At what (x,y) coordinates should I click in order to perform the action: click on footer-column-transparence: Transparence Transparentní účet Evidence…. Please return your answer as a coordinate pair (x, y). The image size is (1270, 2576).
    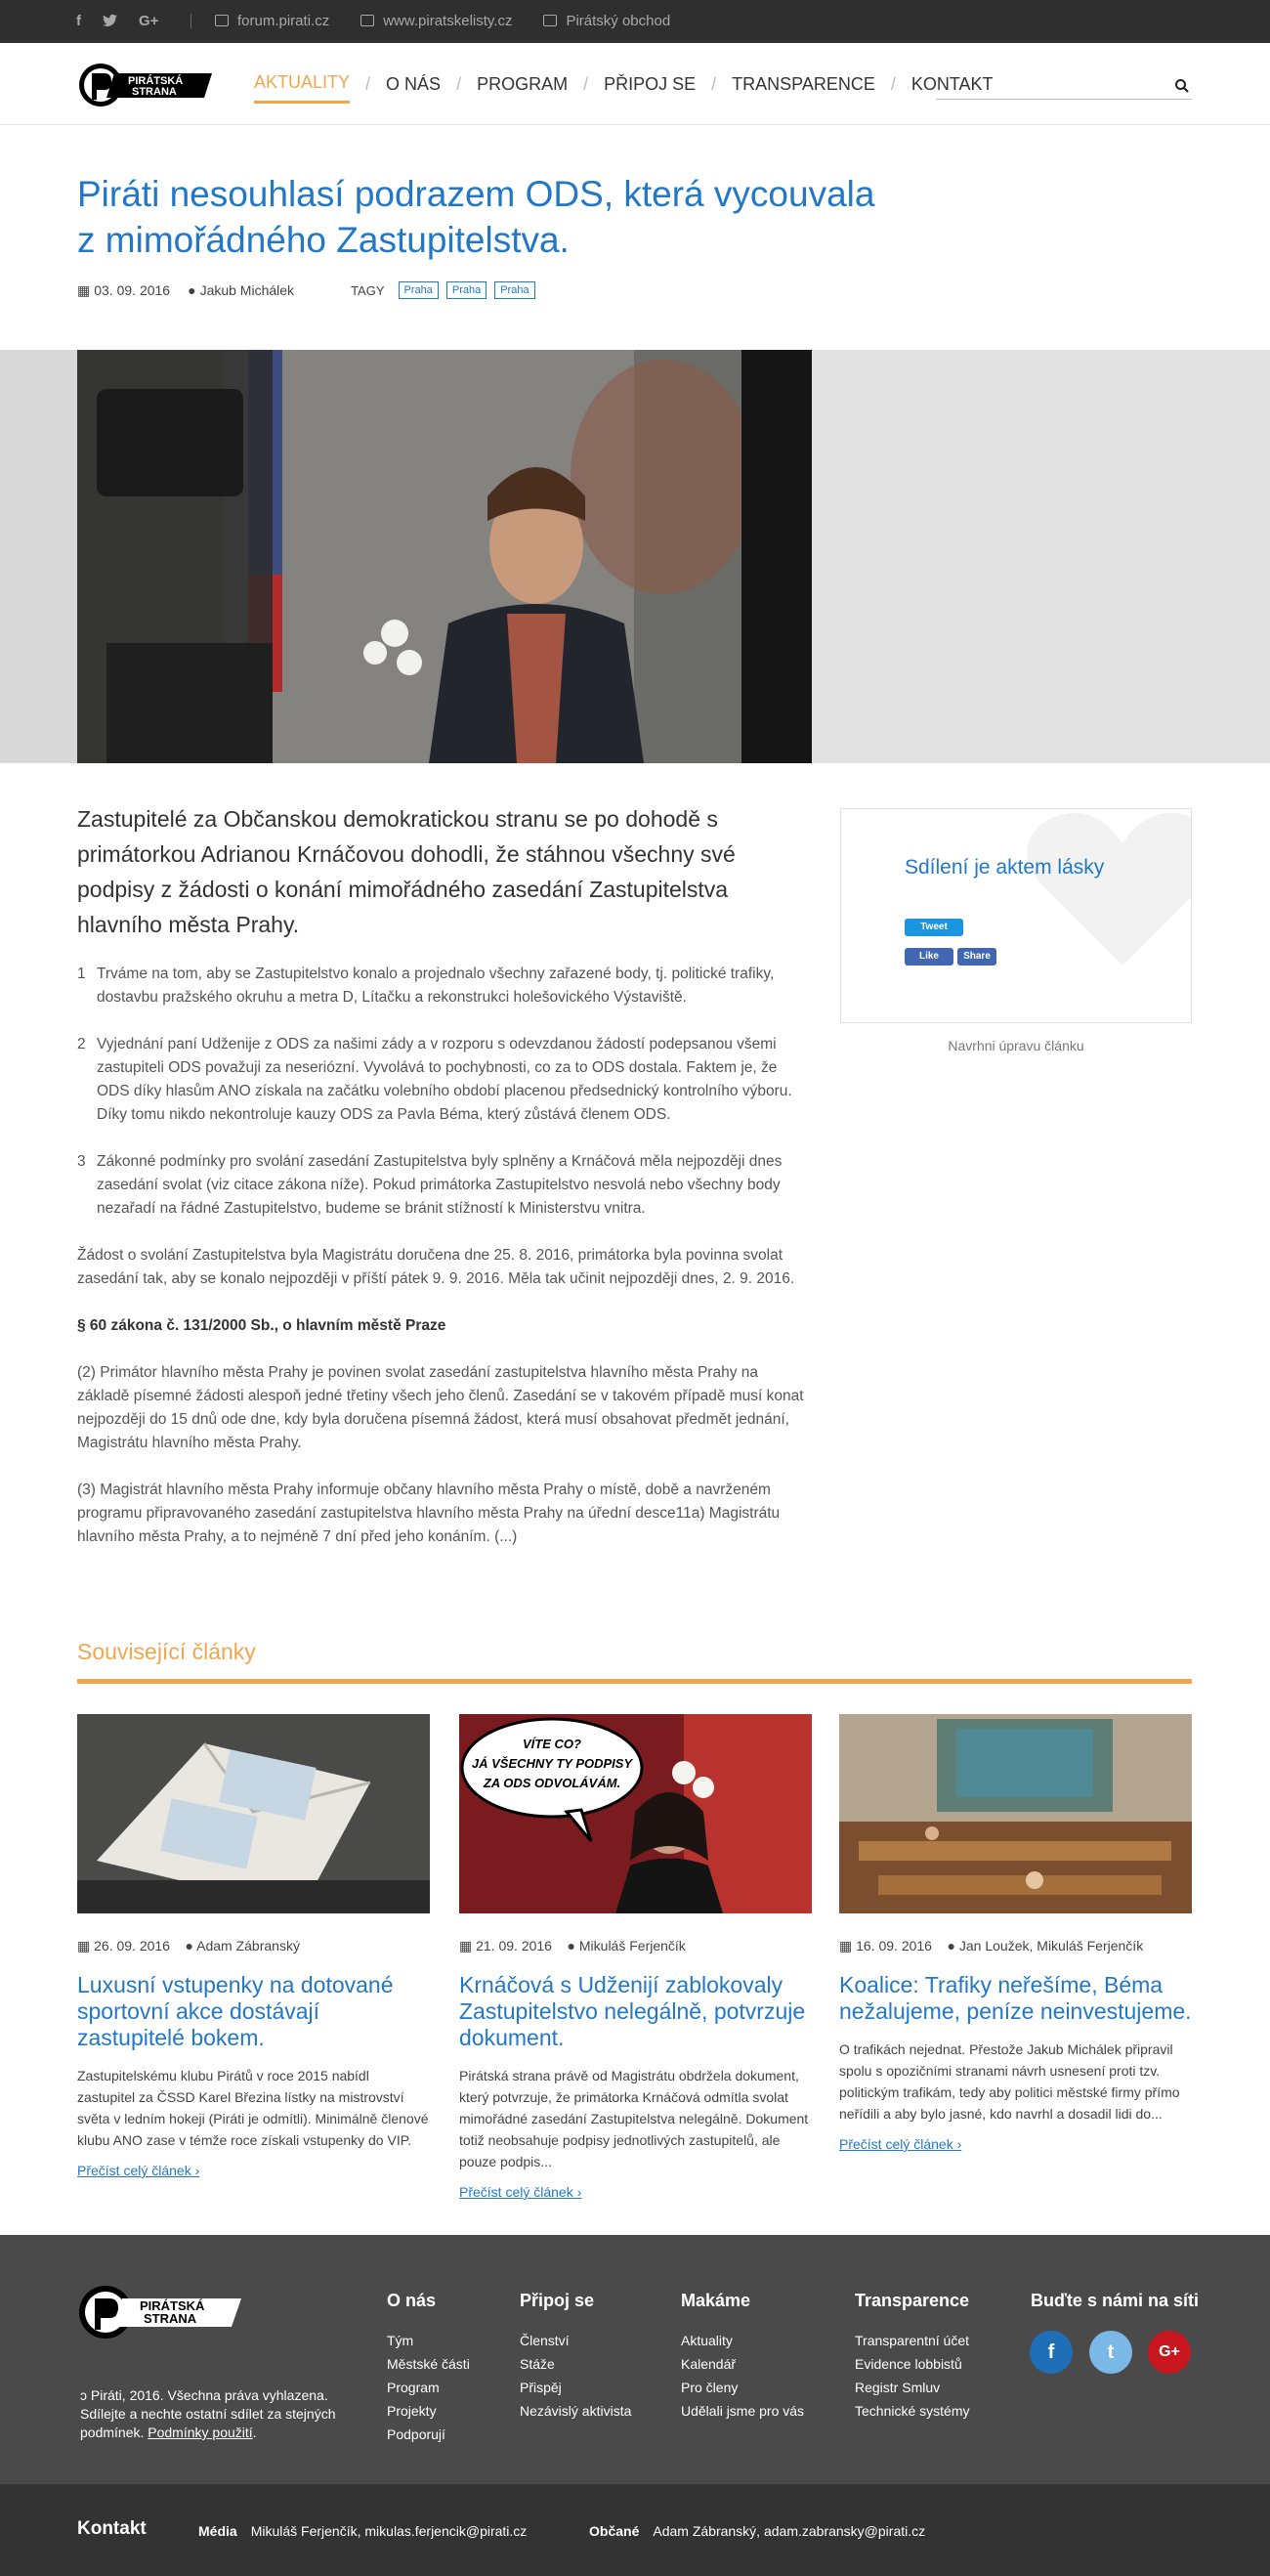
    Looking at the image, I should click on (912, 2357).